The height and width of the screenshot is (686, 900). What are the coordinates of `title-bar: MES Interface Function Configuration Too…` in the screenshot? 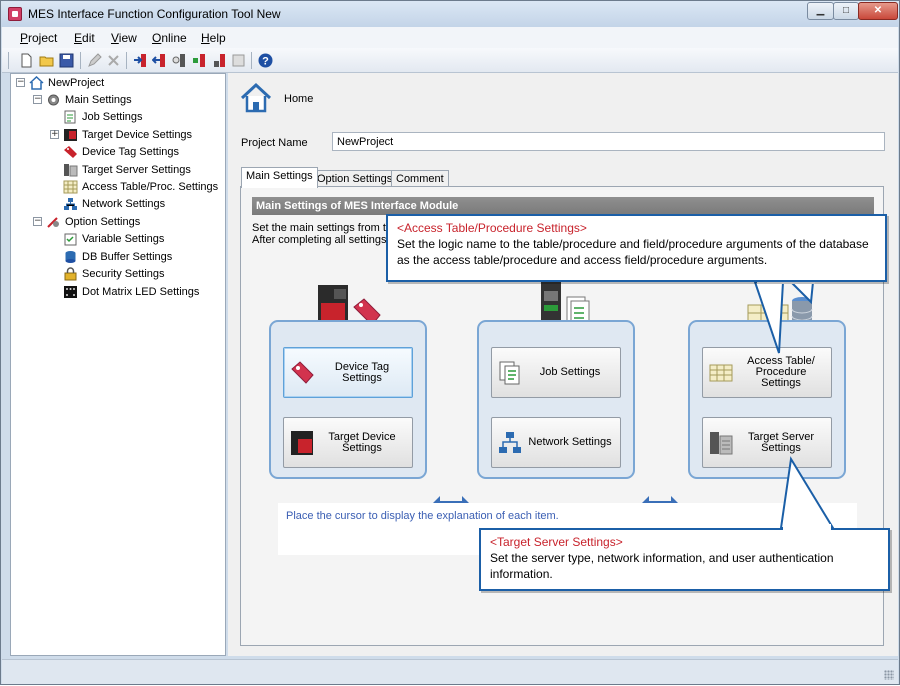 It's located at (450, 14).